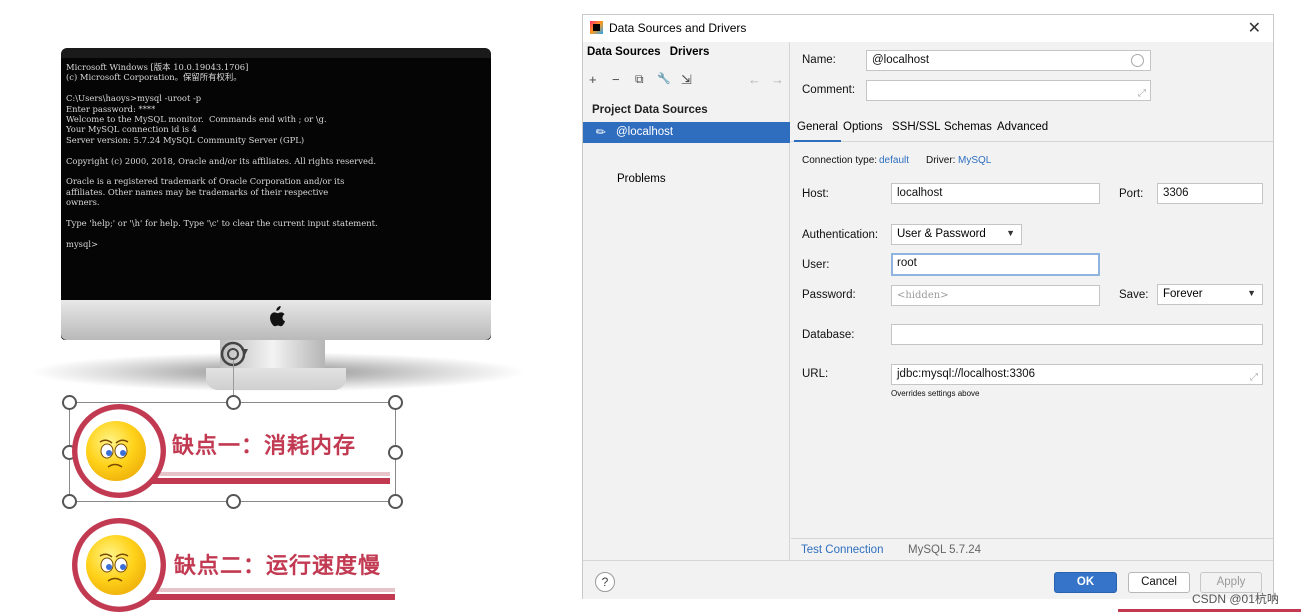 Image resolution: width=1301 pixels, height=613 pixels. I want to click on name-label: Name:, so click(819, 60).